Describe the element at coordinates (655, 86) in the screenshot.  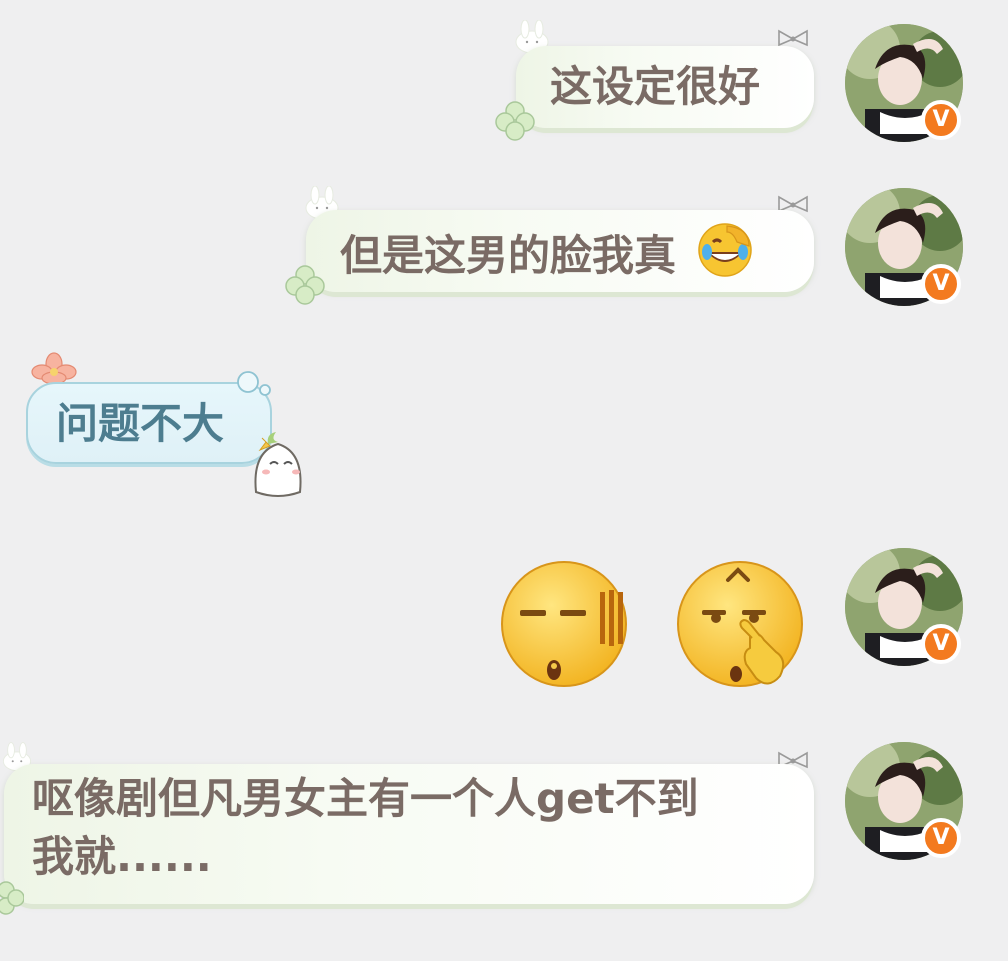
I see `message-text: 这设定很好` at that location.